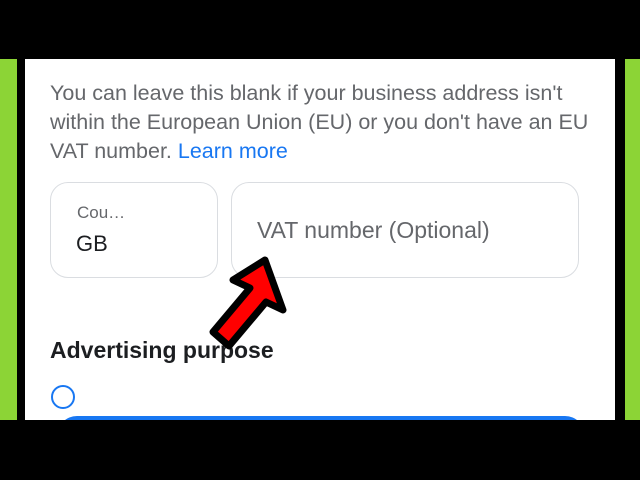  Describe the element at coordinates (134, 230) in the screenshot. I see `country-select: Cou… GB` at that location.